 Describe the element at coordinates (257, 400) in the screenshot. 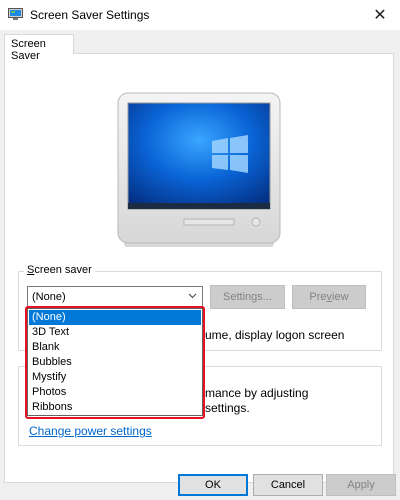

I see `power-description: mance by adjusting settings.` at that location.